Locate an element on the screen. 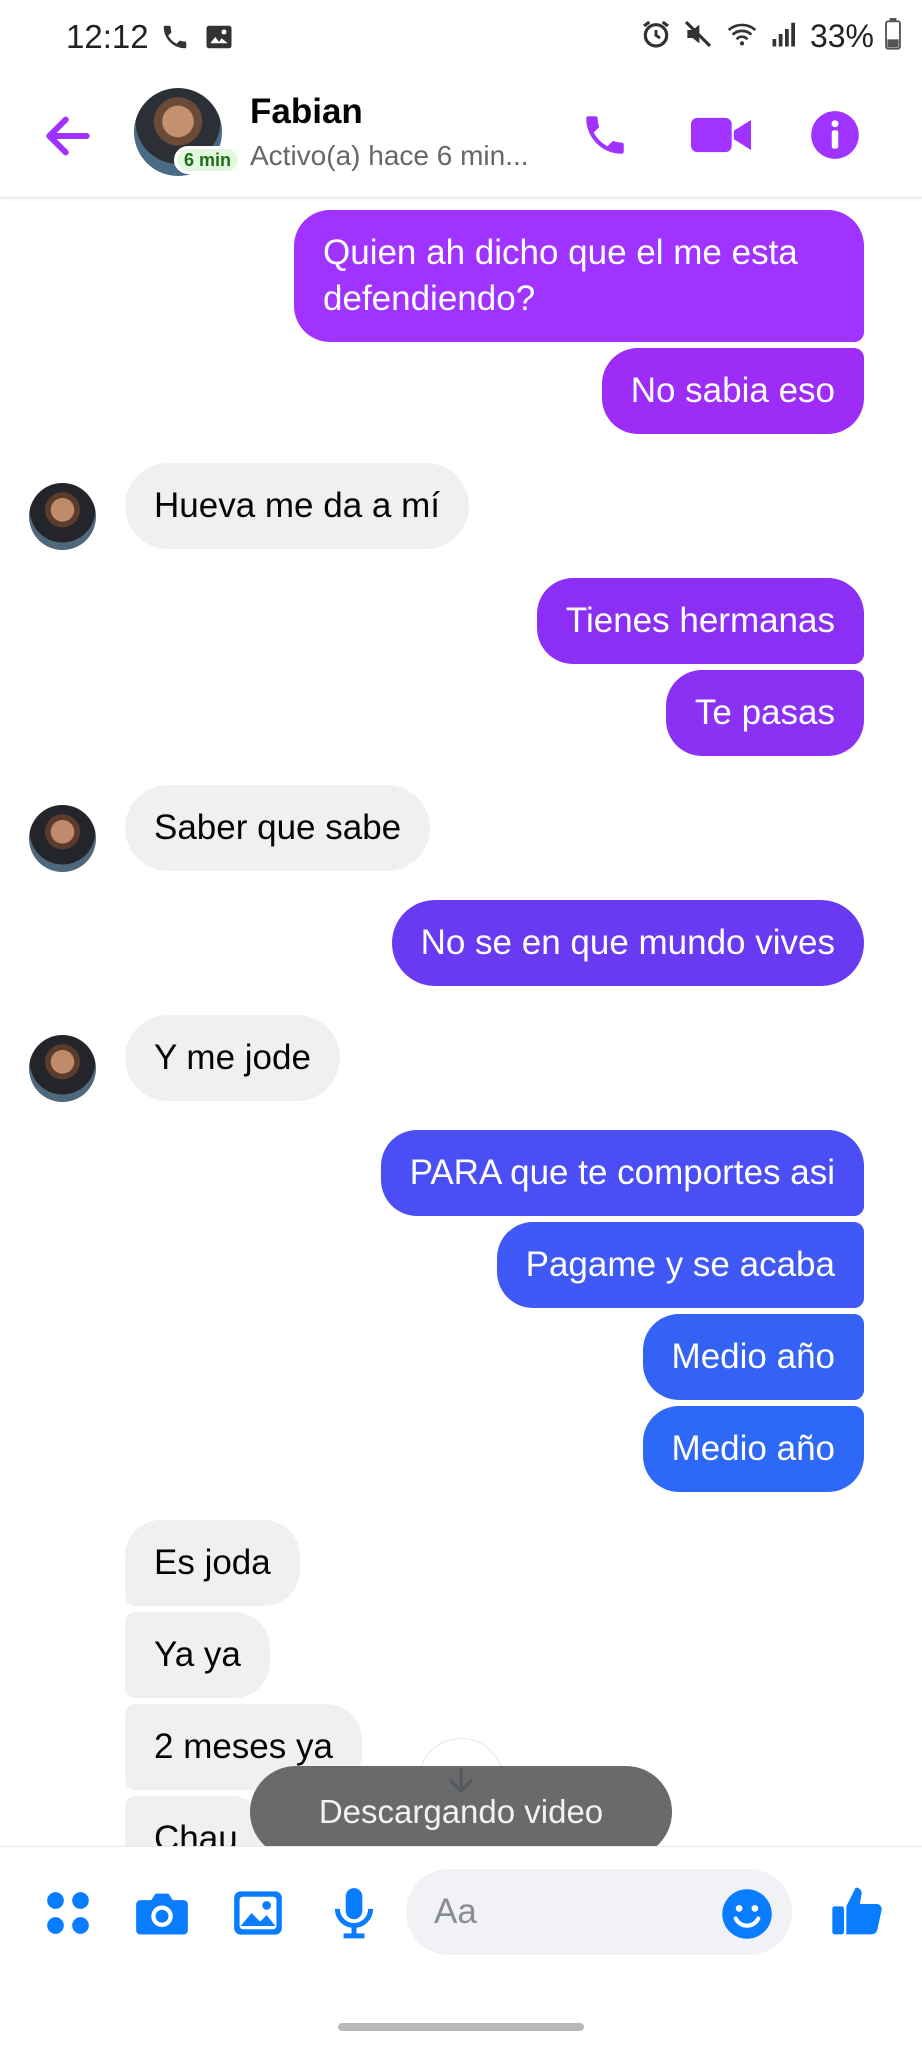 This screenshot has height=2048, width=922. image-icon is located at coordinates (219, 39).